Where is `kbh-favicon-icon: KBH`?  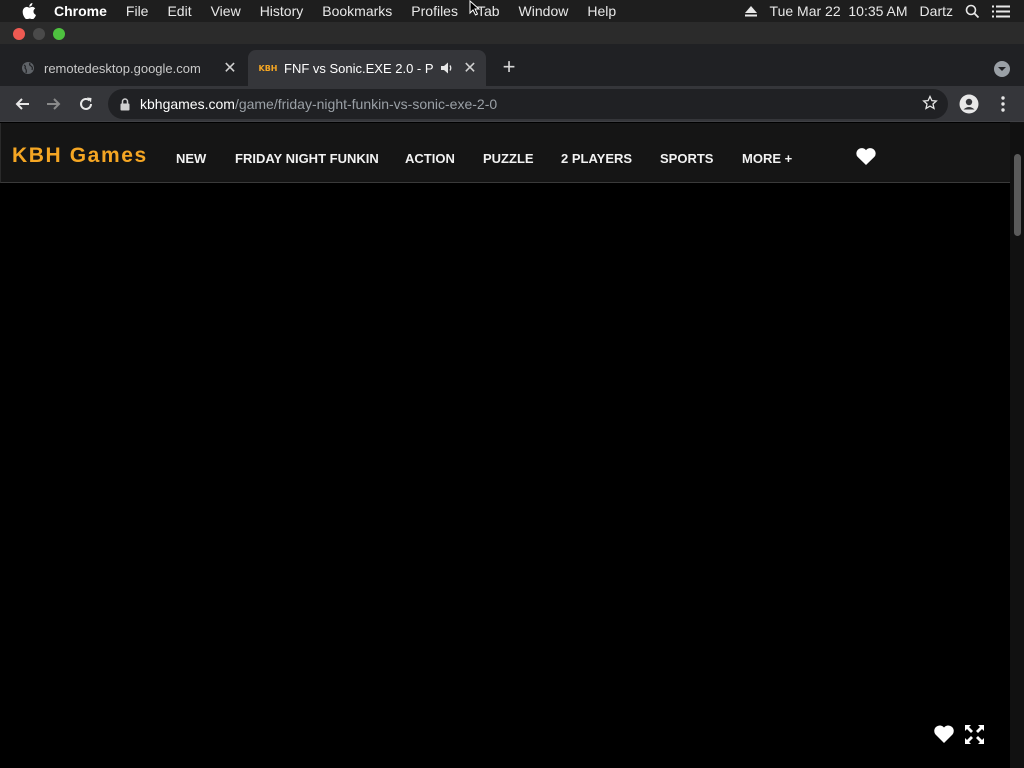
kbh-favicon-icon: KBH is located at coordinates (268, 68).